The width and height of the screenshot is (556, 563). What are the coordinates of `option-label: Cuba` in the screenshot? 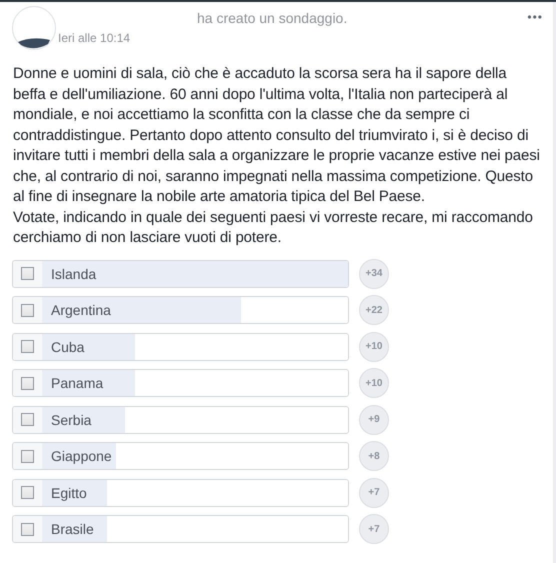 It's located at (67, 346).